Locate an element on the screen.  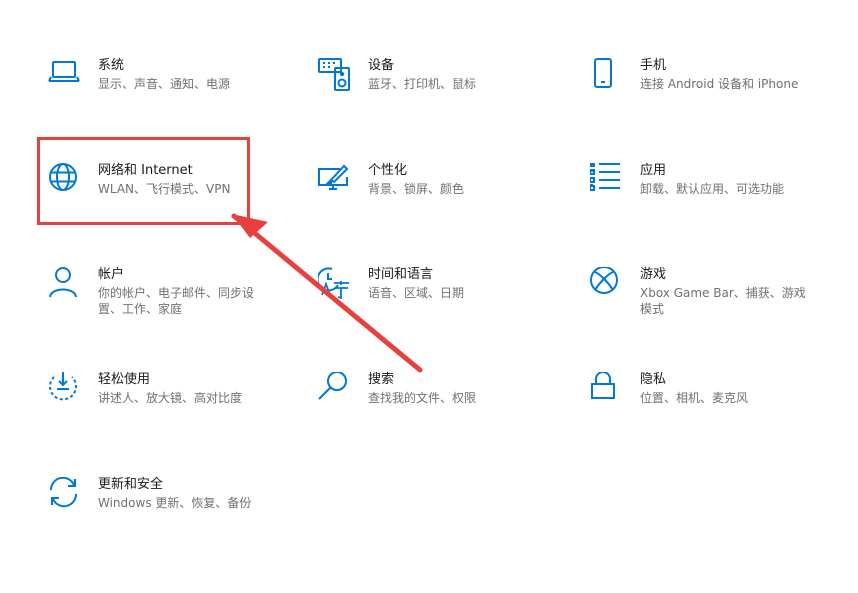
time-language-icon is located at coordinates (334, 284).